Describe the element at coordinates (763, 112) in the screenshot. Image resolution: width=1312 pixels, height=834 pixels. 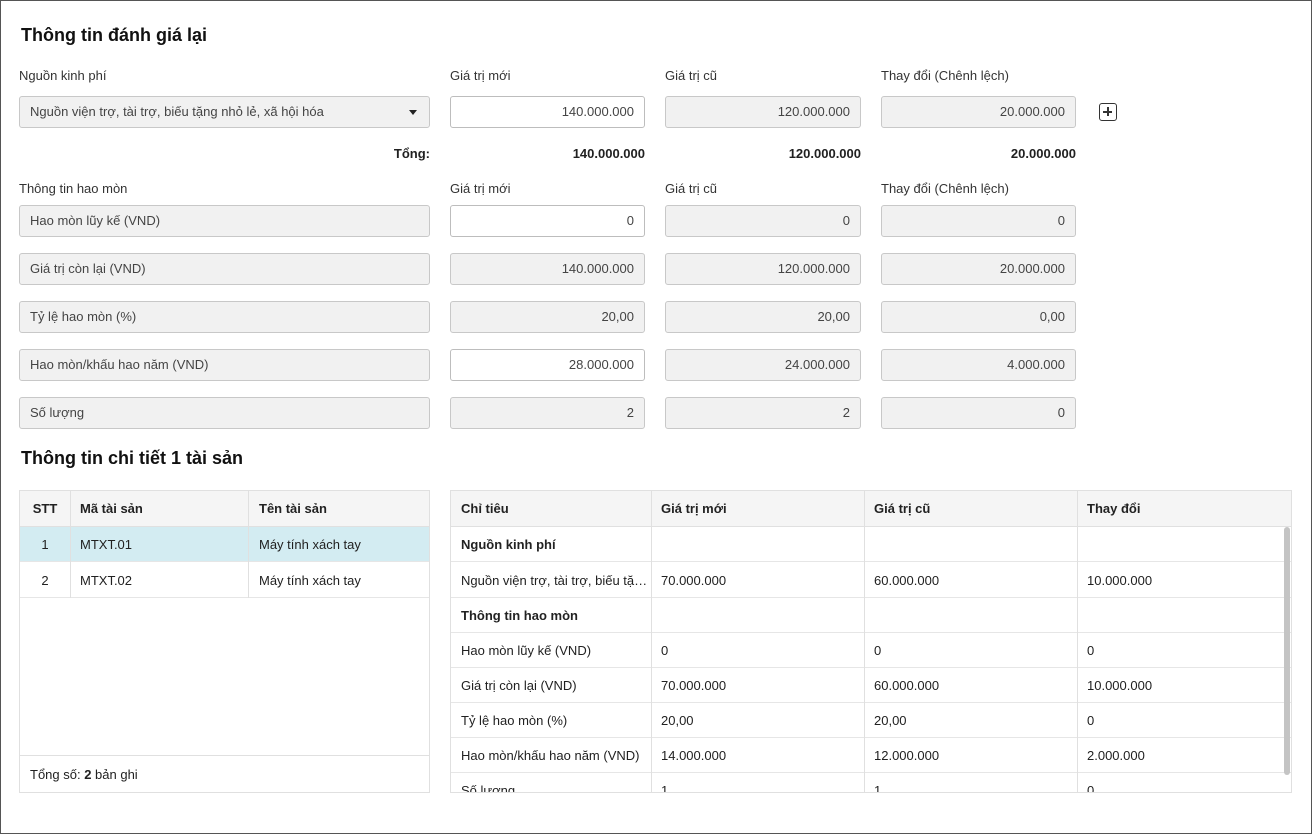
I see `source-old-value-field: 120.000.000` at that location.